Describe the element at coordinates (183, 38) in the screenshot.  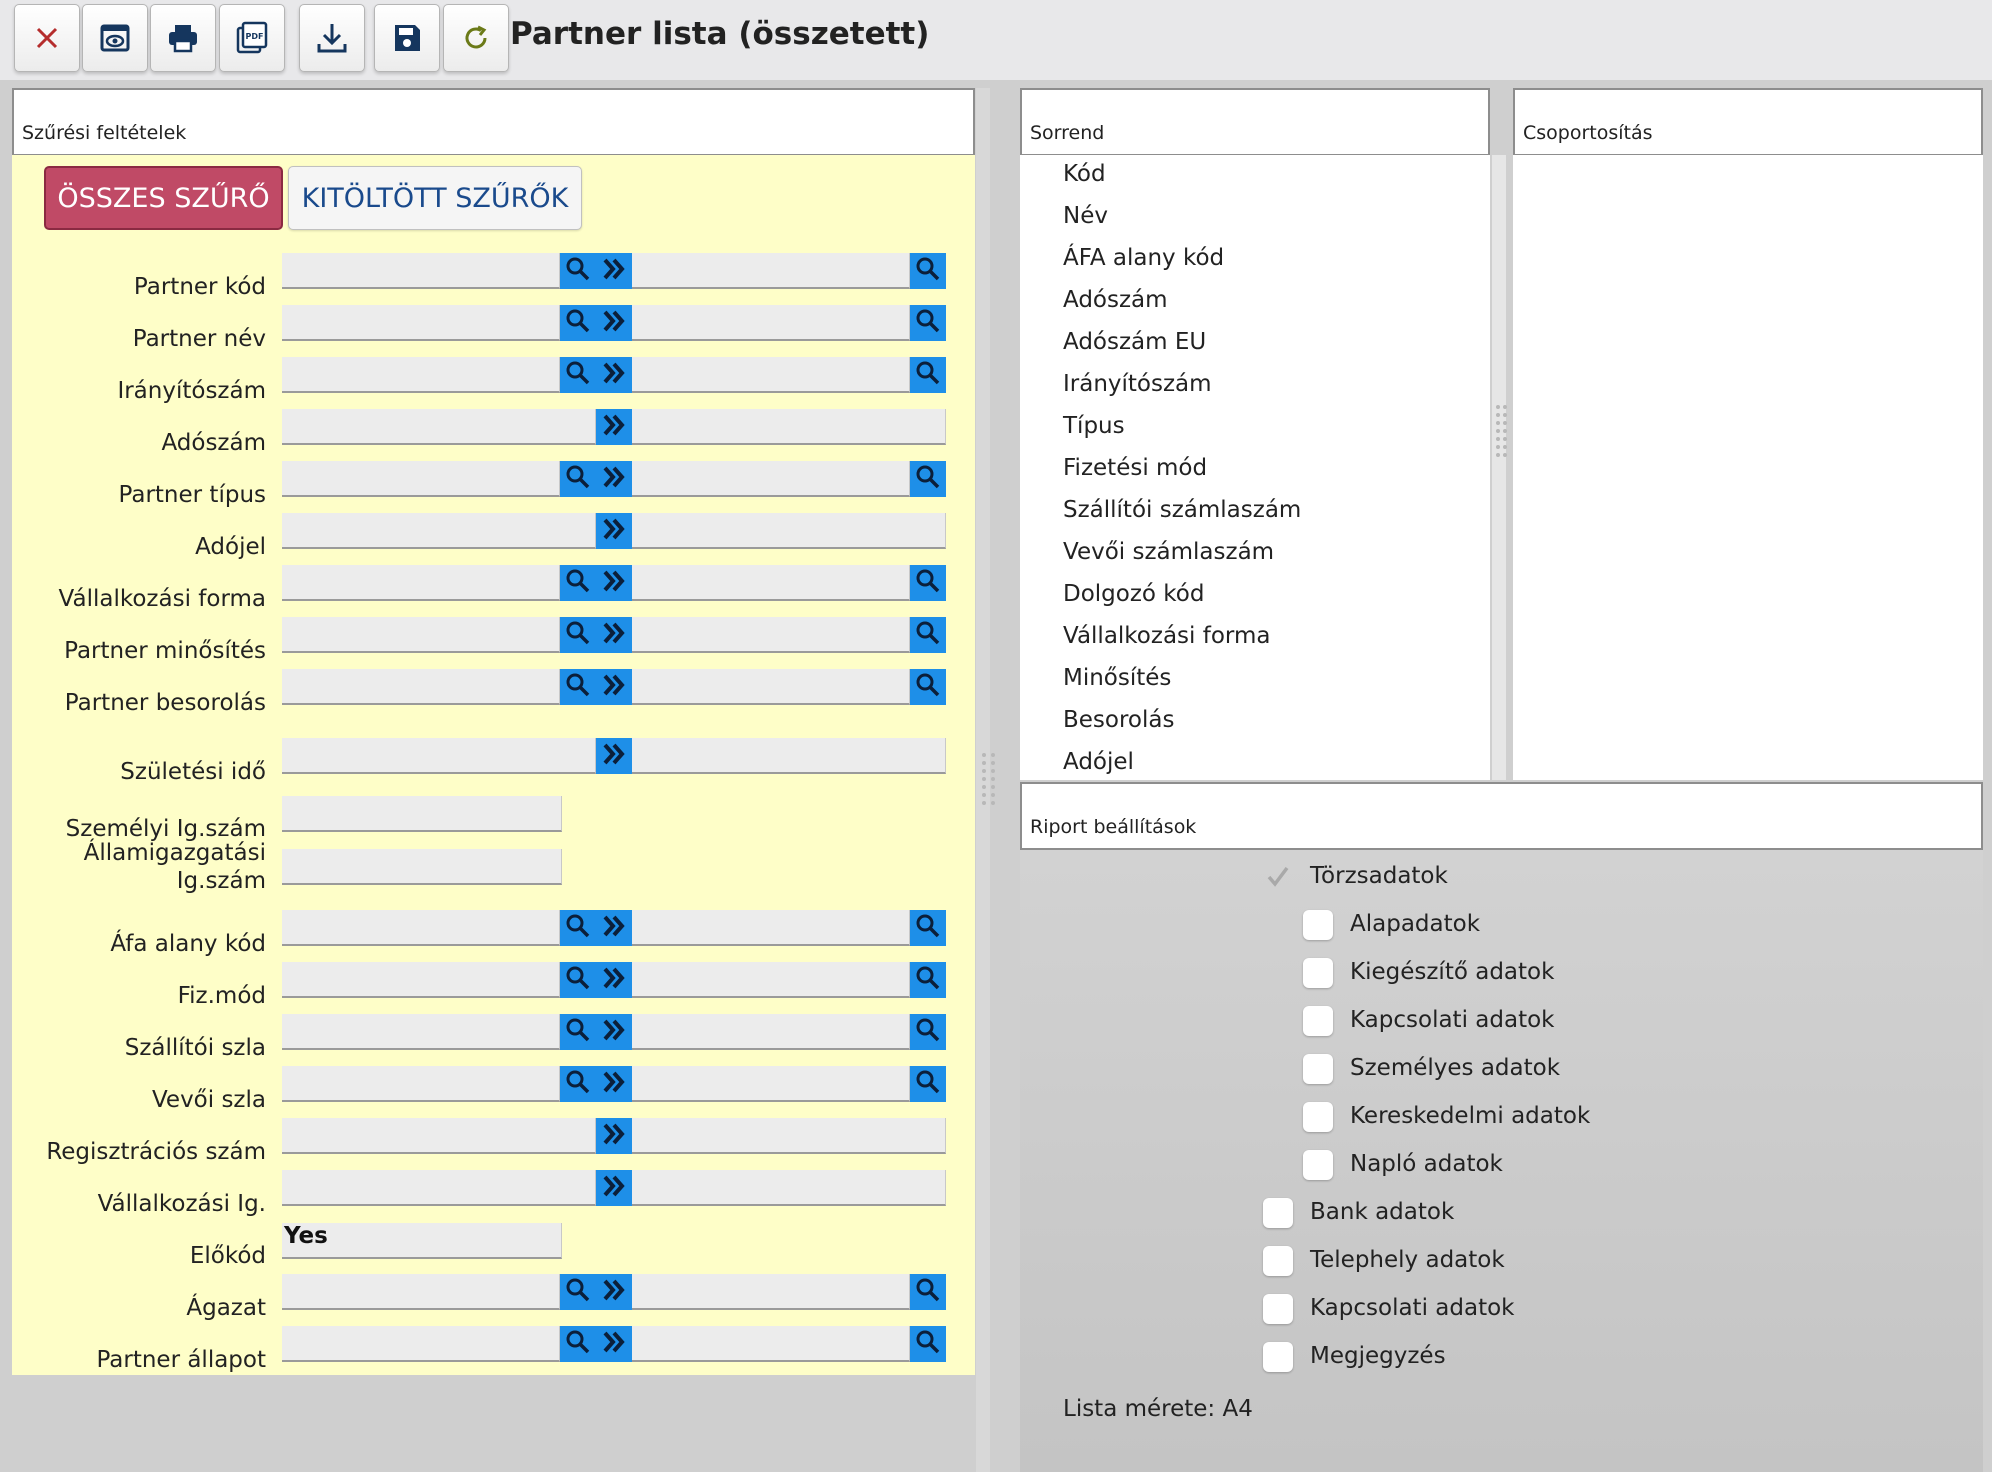
I see `print-button` at that location.